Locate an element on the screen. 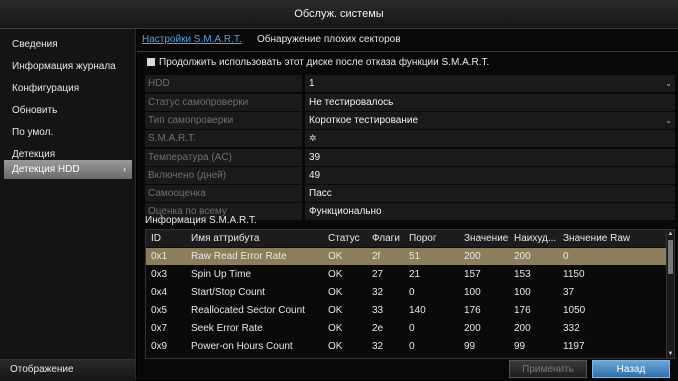 The image size is (678, 381). self-assessment-row: Самооценка Пасс is located at coordinates (410, 193).